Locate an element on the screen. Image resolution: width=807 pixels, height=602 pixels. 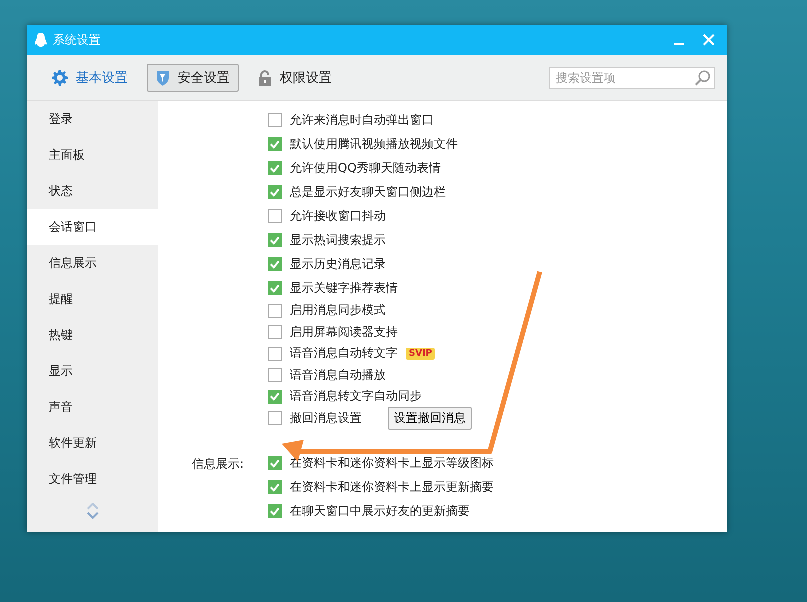
checkbox-label: 总是显示好友聊天窗口侧边栏 is located at coordinates (368, 192).